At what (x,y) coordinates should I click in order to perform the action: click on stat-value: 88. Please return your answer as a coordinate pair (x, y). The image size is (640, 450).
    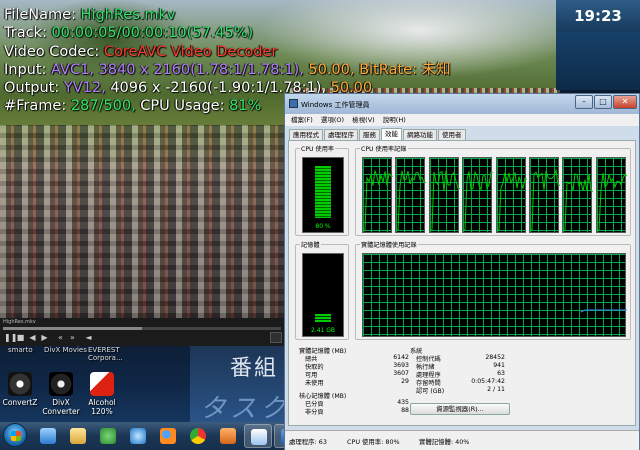
    Looking at the image, I should click on (405, 410).